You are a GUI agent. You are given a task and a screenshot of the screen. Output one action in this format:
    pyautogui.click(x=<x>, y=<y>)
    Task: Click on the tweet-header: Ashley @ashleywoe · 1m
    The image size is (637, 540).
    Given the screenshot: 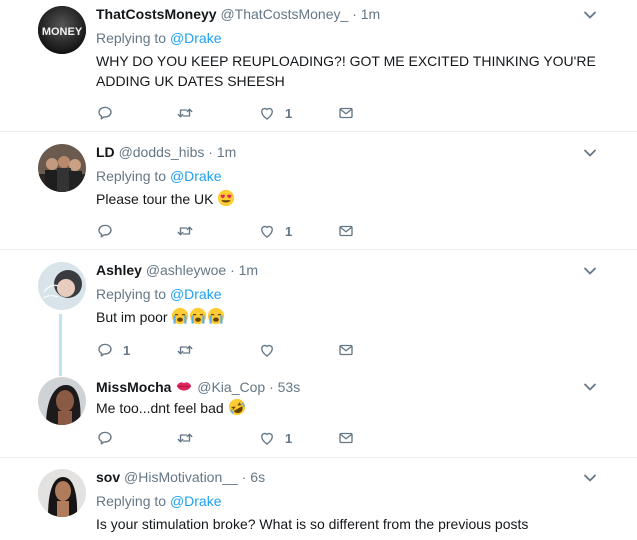 What is the action you would take?
    pyautogui.click(x=177, y=270)
    